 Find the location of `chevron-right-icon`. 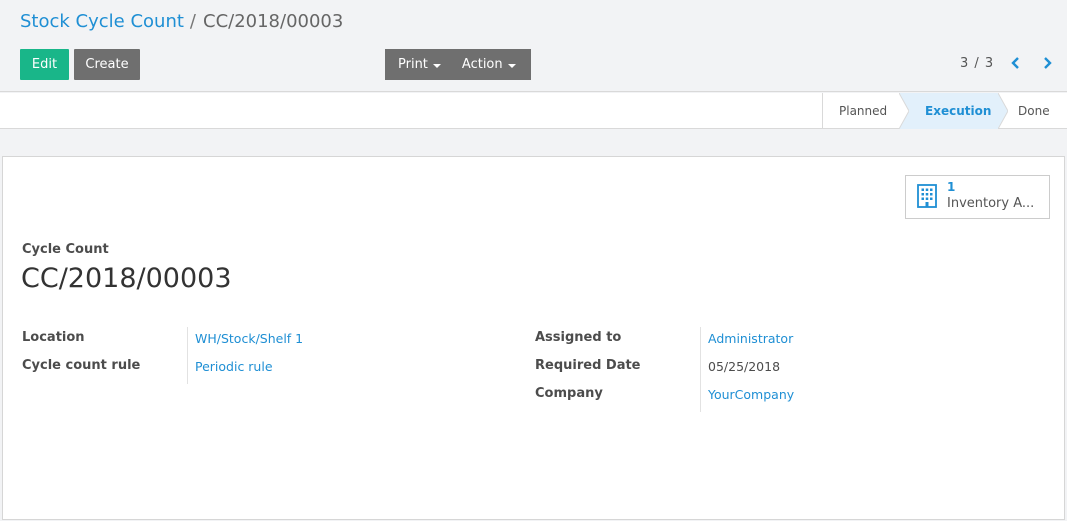

chevron-right-icon is located at coordinates (1048, 63).